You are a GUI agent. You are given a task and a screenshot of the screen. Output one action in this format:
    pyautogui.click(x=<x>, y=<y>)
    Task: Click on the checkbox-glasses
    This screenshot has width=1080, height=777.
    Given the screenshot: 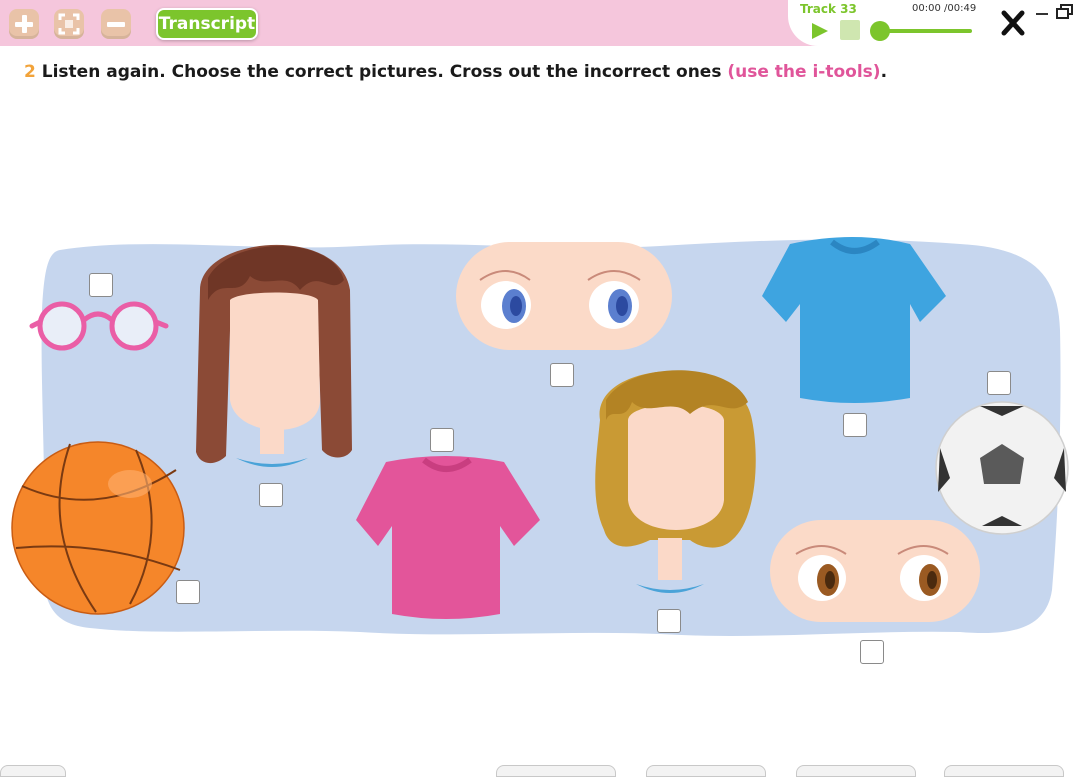 What is the action you would take?
    pyautogui.click(x=101, y=285)
    